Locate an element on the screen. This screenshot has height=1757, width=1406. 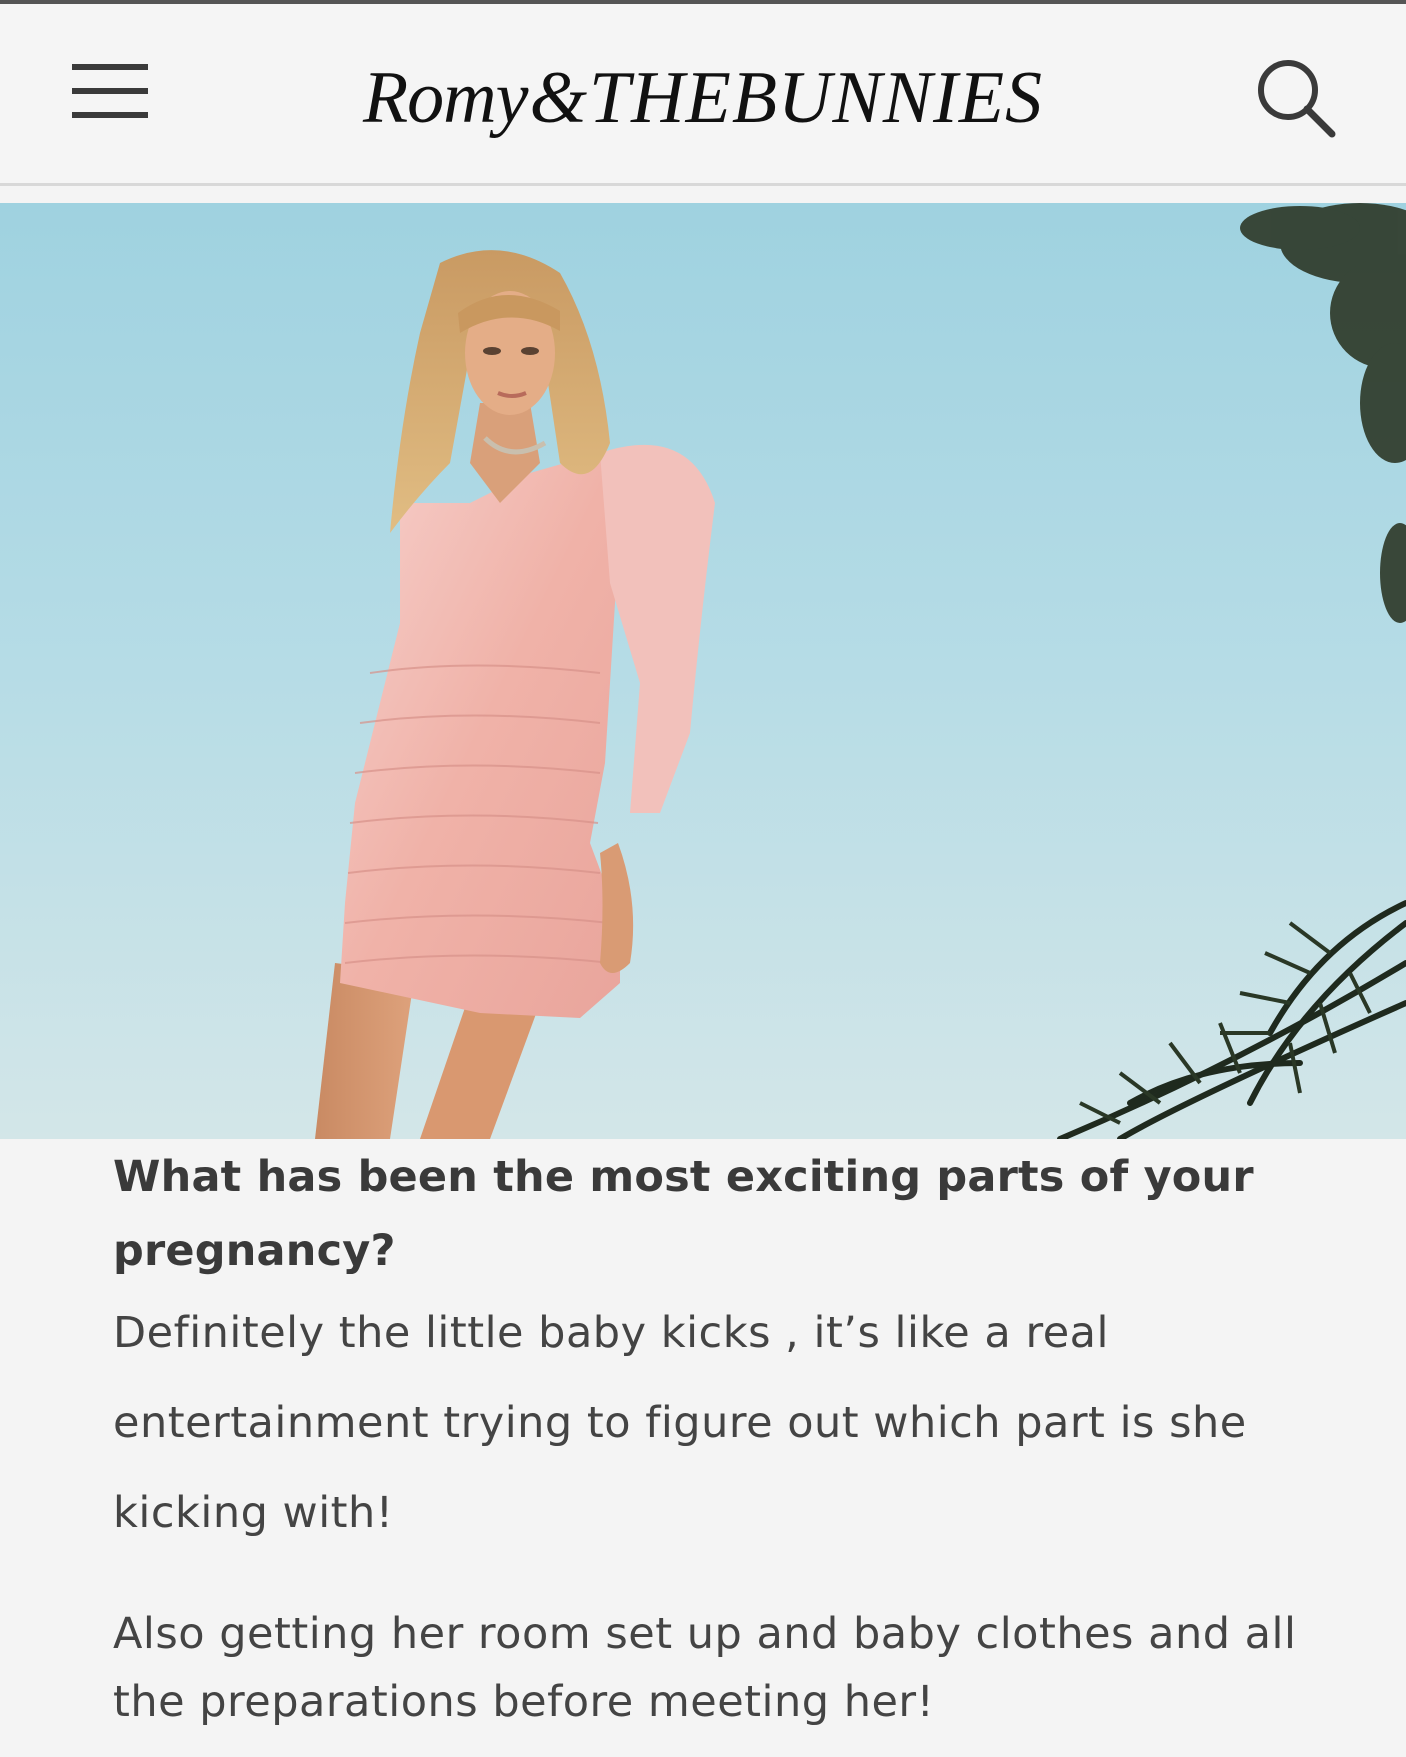
logo-romy: Romy is located at coordinates (445, 98).